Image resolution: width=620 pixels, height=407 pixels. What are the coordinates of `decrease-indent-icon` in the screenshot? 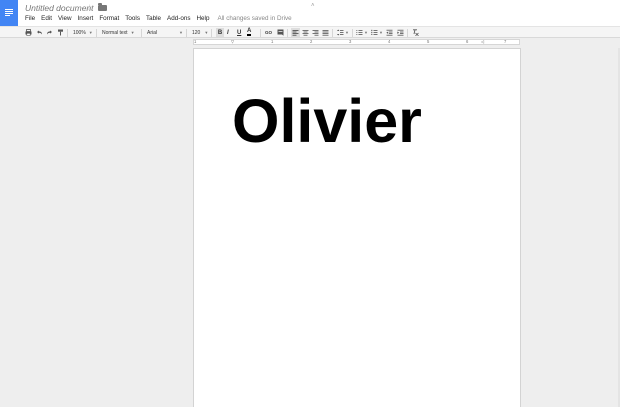 It's located at (389, 32).